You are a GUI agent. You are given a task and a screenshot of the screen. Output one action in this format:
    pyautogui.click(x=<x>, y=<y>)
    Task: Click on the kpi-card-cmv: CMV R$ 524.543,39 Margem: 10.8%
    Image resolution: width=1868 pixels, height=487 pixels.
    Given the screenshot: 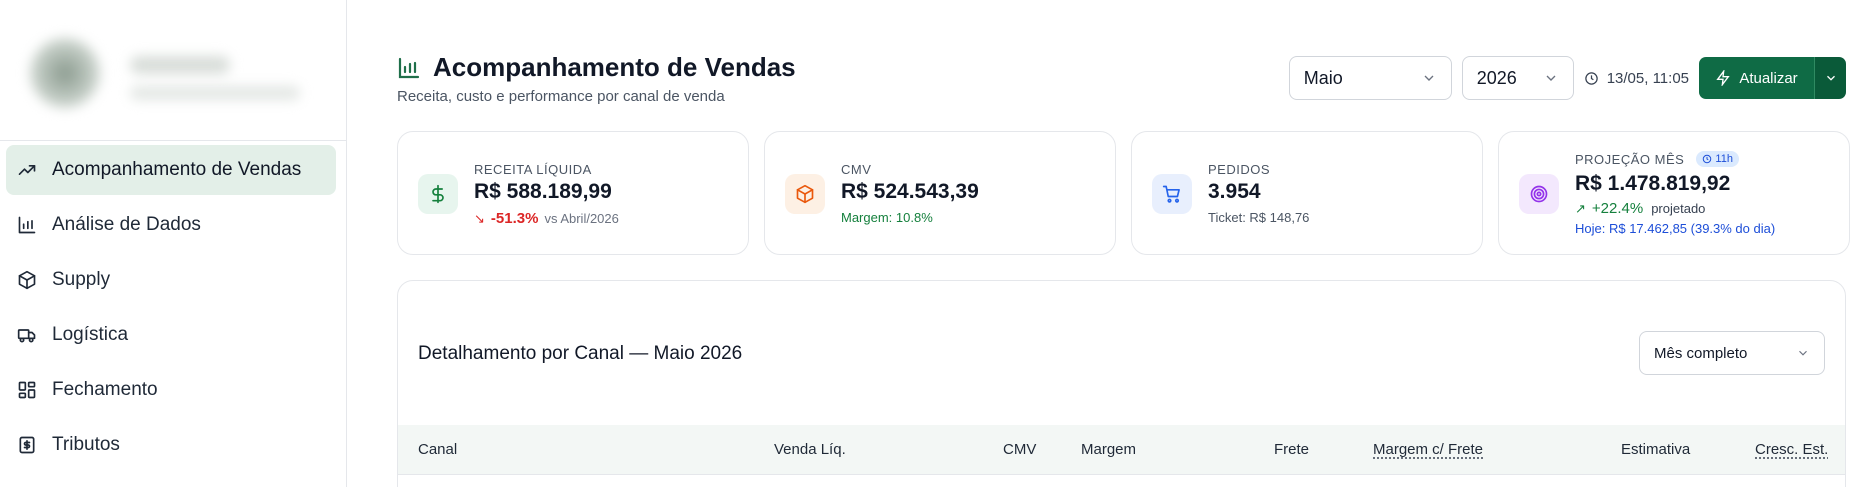 What is the action you would take?
    pyautogui.click(x=940, y=193)
    